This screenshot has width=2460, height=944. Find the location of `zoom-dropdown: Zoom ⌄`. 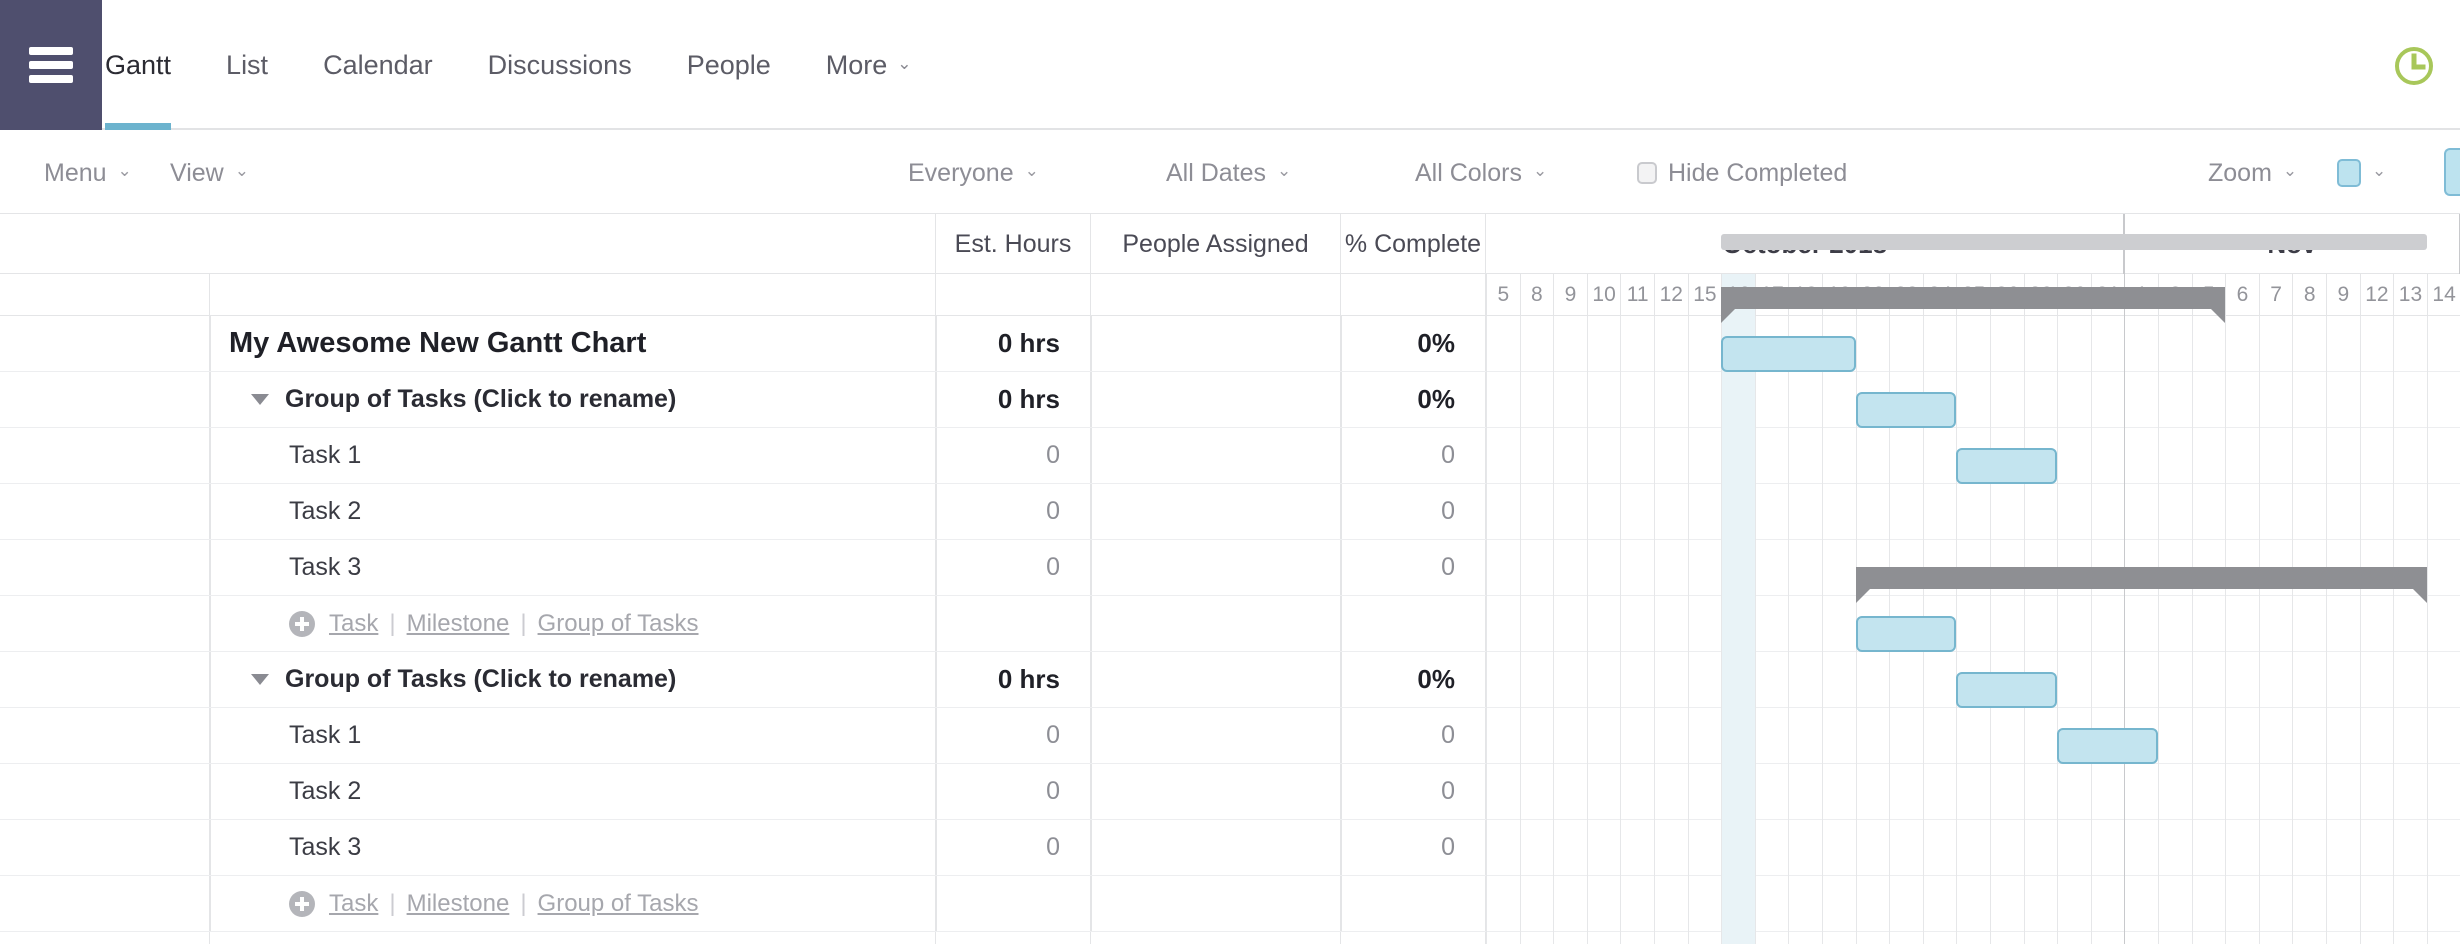

zoom-dropdown: Zoom ⌄ is located at coordinates (2252, 173).